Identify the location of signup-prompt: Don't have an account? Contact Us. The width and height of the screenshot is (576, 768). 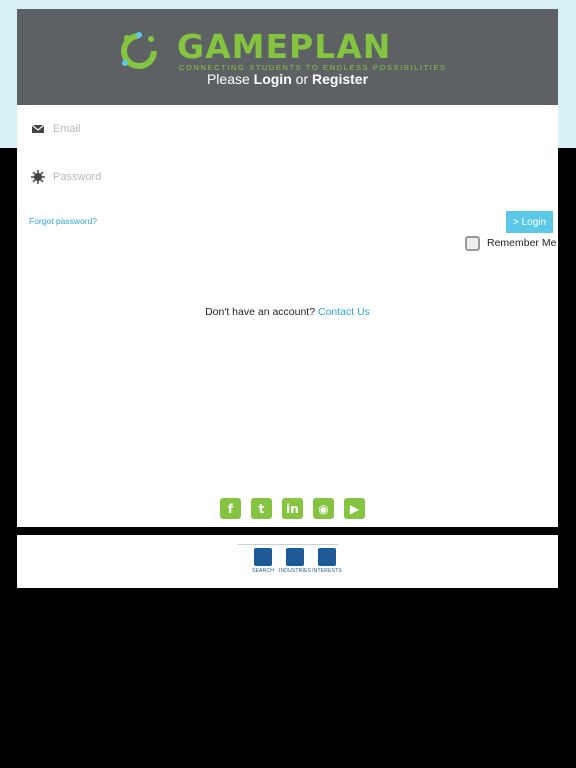
(287, 312).